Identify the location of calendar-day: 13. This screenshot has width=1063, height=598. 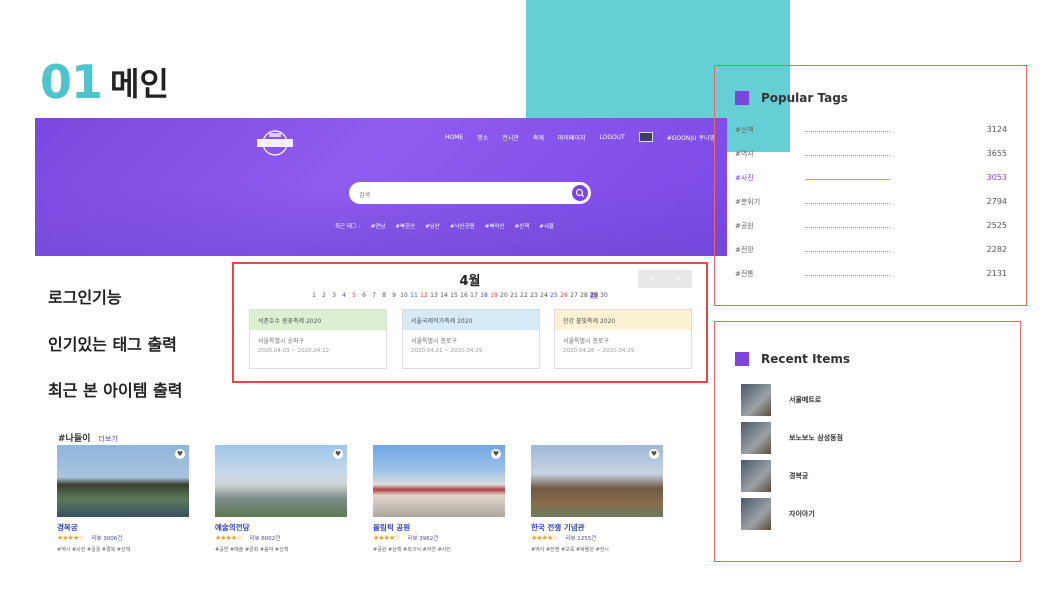
(434, 295).